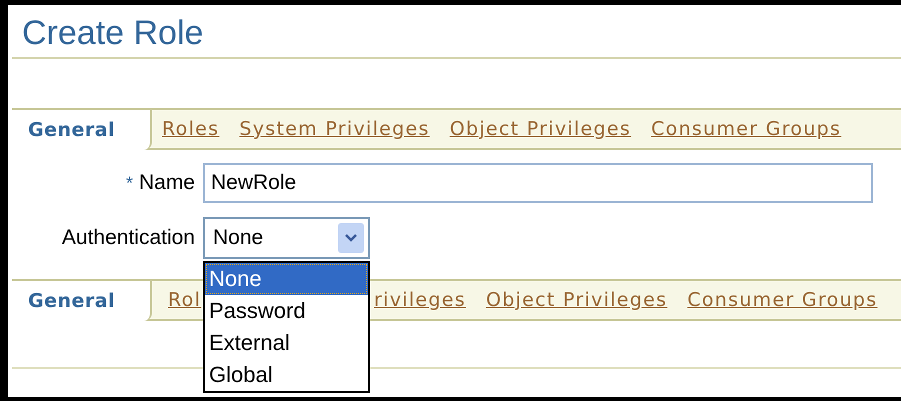 This screenshot has height=401, width=901. I want to click on name-field: NewRole, so click(538, 183).